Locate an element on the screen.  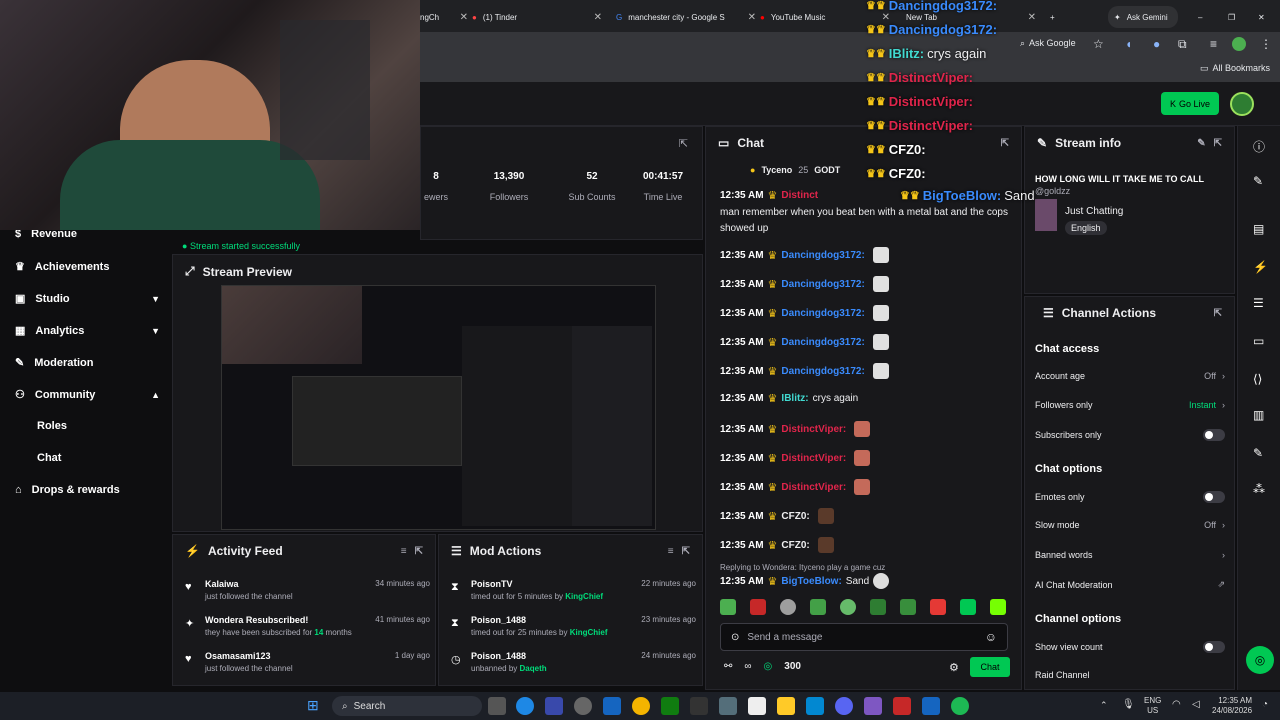
taskbar-search: ⌕ Search is located at coordinates (407, 706).